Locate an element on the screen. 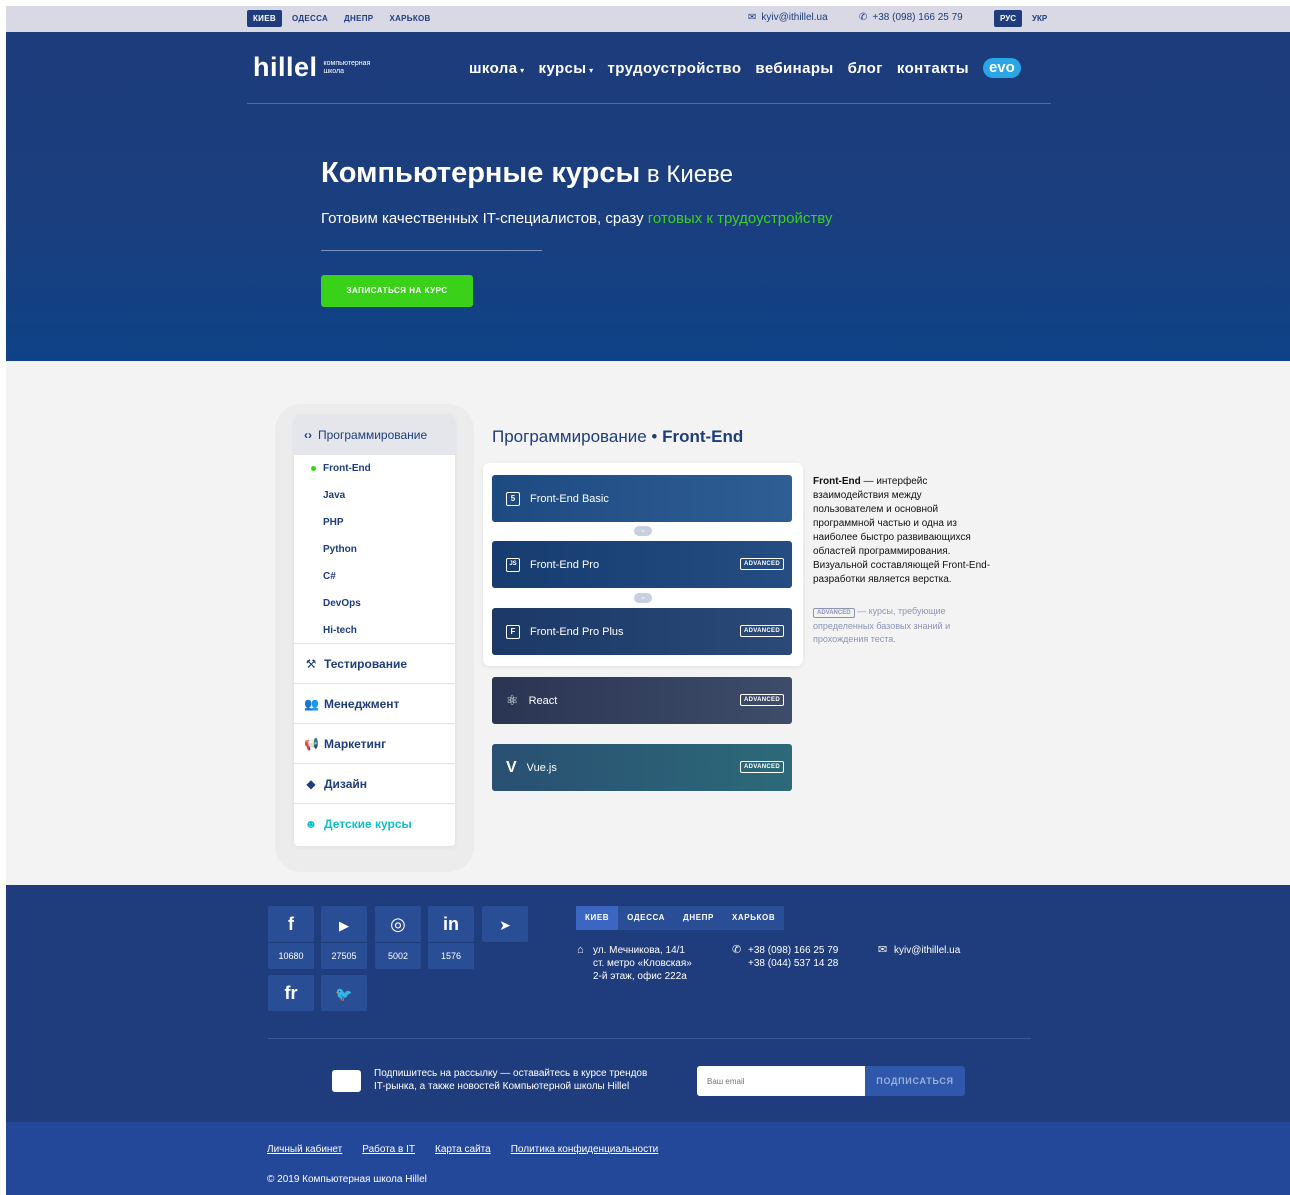 The image size is (1290, 1195). social-facebook: f 10680 is located at coordinates (291, 937).